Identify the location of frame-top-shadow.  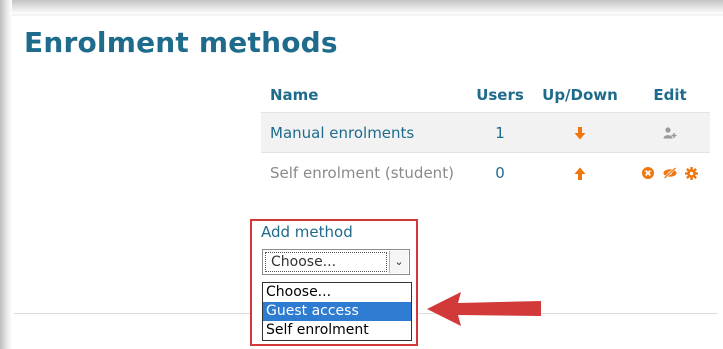
(361, 7).